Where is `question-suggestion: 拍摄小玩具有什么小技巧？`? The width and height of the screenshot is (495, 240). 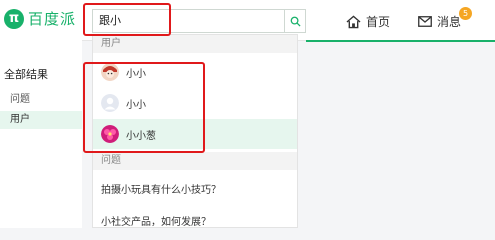
question-suggestion: 拍摄小玩具有什么小技巧？ is located at coordinates (161, 188).